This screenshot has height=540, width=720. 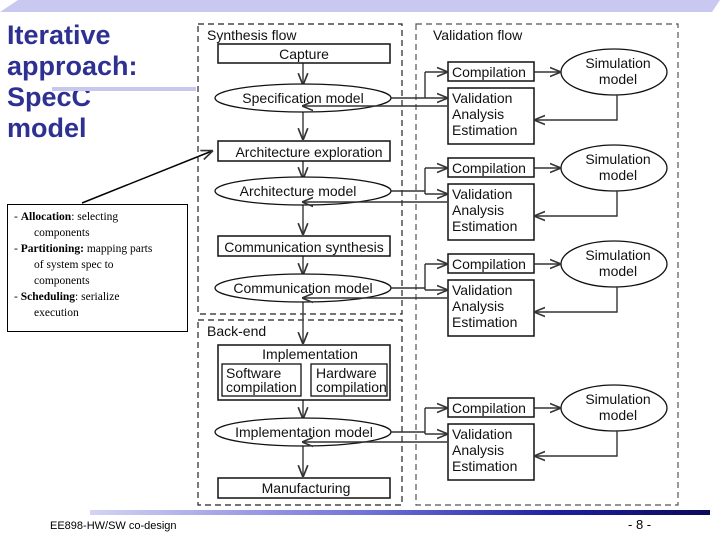 What do you see at coordinates (261, 387) in the screenshot?
I see `software-compilation-label: compilation` at bounding box center [261, 387].